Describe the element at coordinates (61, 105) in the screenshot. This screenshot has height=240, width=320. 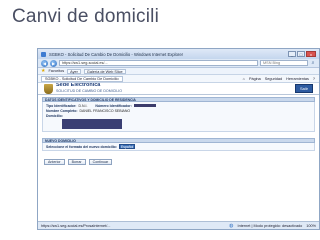
I see `tipo-id-label: Tipo Identificador:` at that location.